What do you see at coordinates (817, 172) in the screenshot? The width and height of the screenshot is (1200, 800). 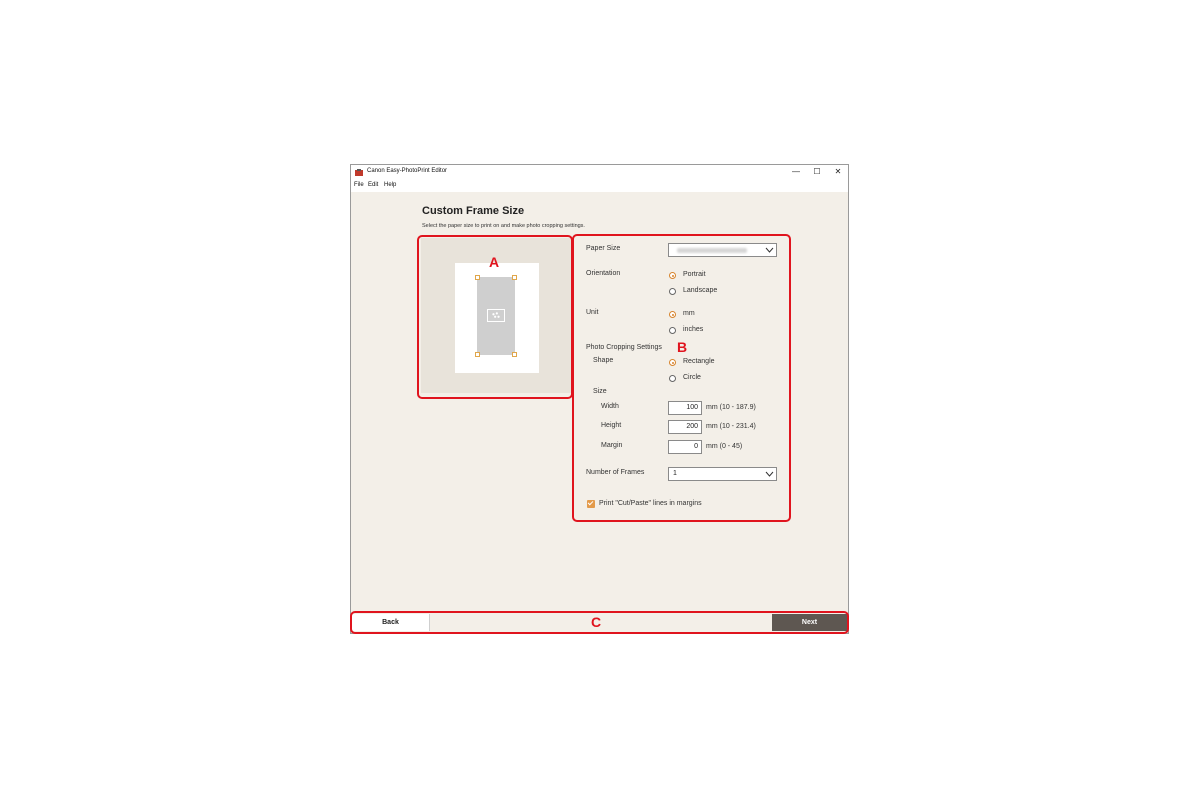 I see `maximize-icon: ☐` at bounding box center [817, 172].